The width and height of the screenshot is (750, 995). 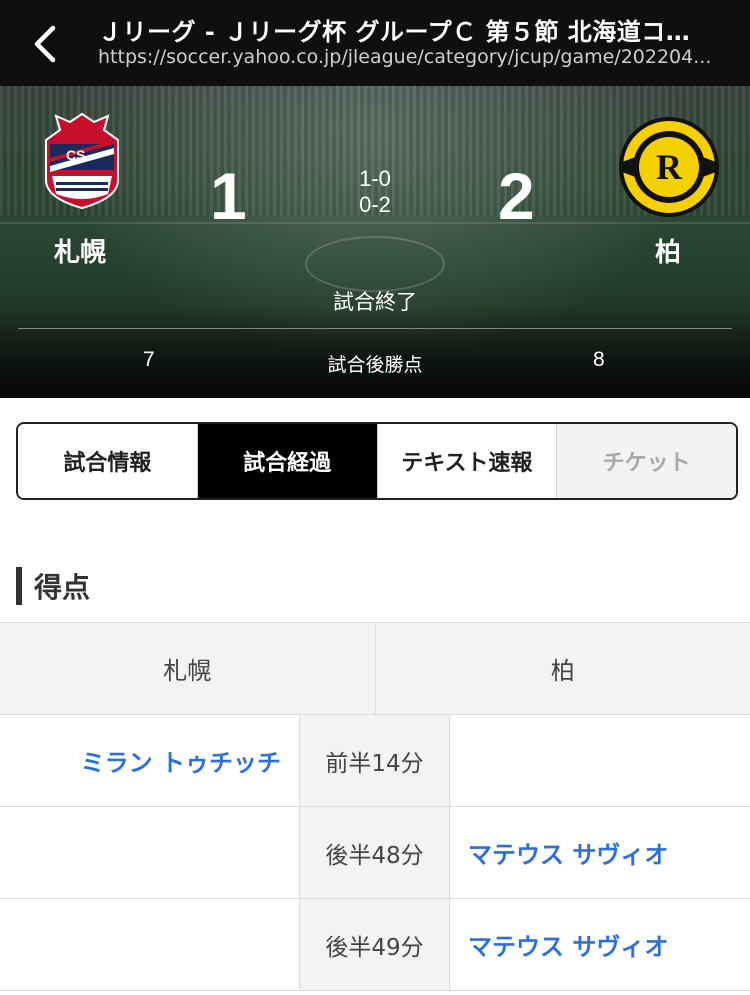 I want to click on table-row: ミラン トゥチッチ 前半14分, so click(x=375, y=761).